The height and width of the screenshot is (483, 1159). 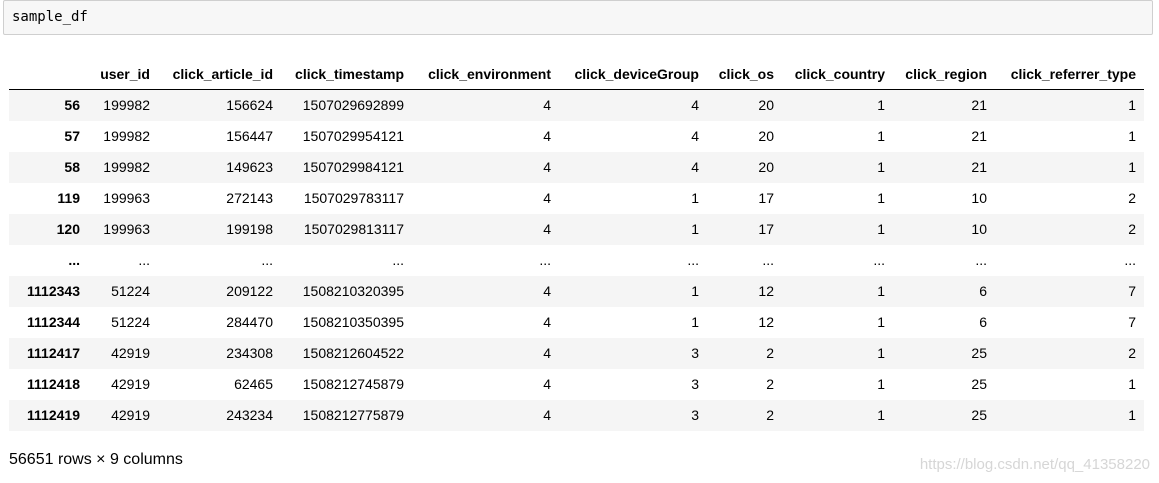 What do you see at coordinates (695, 353) in the screenshot?
I see `cell-click-devicegroup: 3` at bounding box center [695, 353].